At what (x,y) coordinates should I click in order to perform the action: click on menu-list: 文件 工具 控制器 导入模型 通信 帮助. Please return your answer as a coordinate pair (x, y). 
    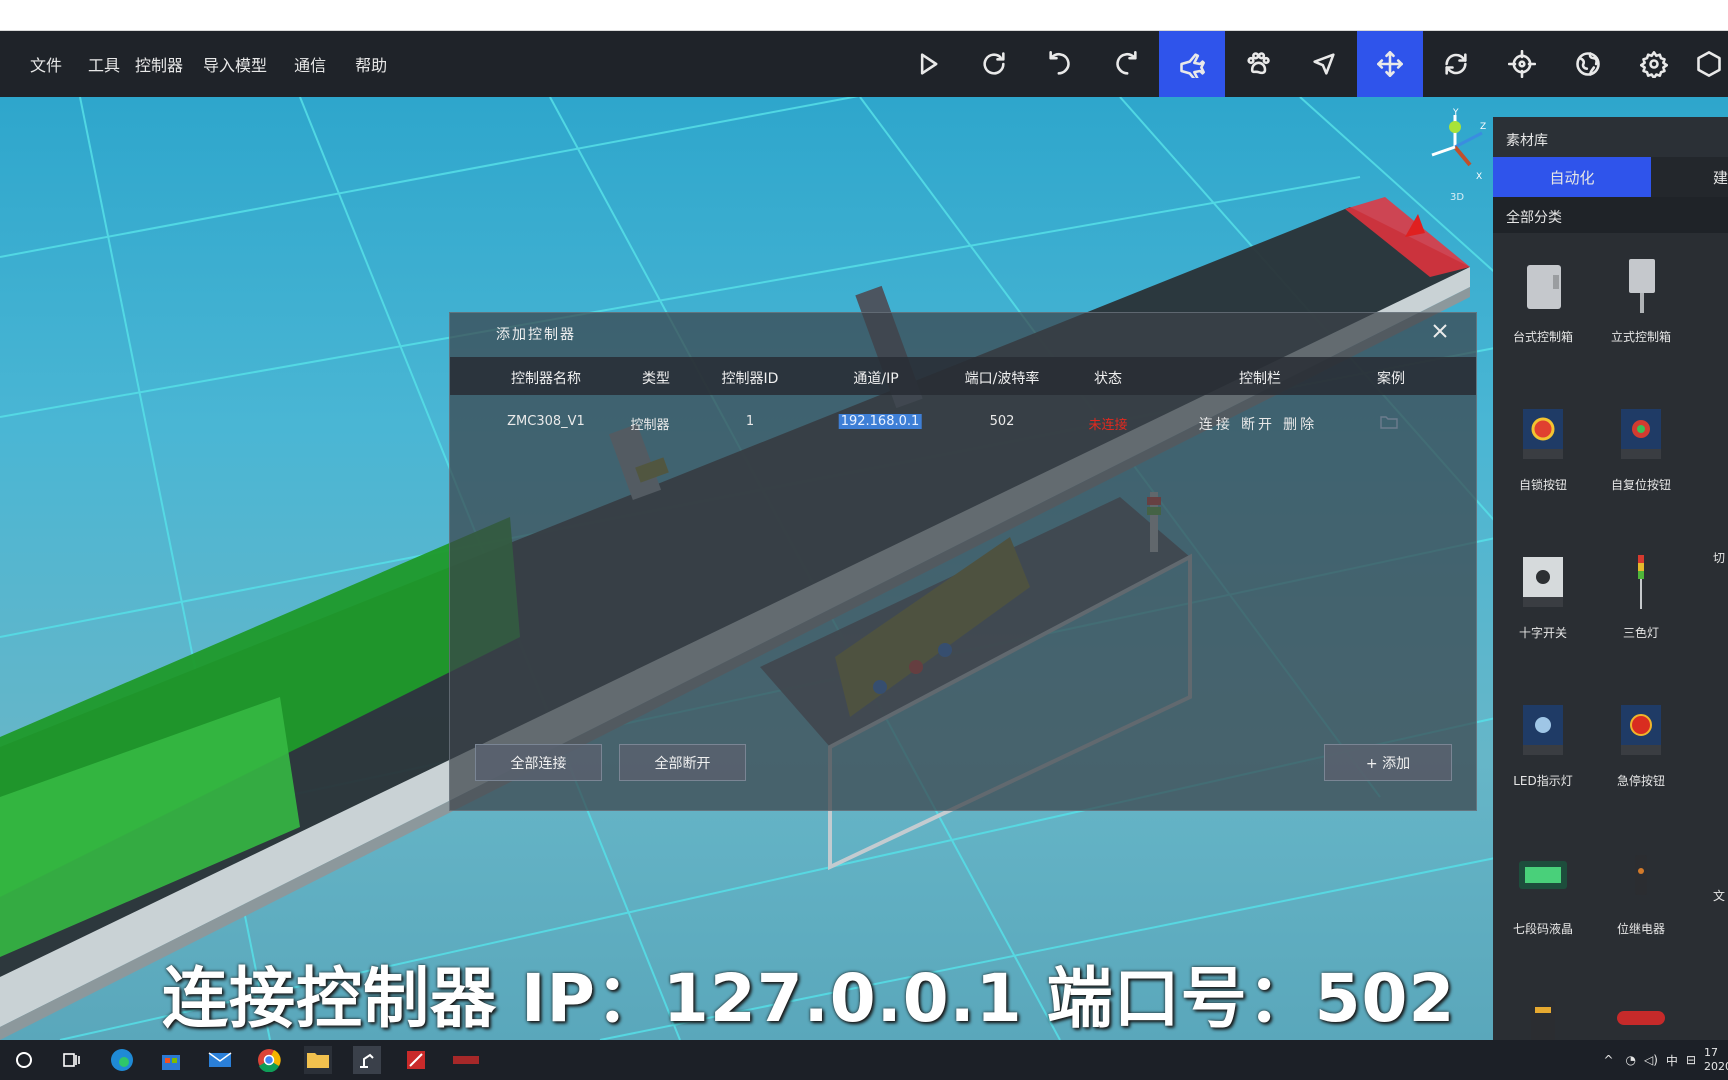
    Looking at the image, I should click on (219, 64).